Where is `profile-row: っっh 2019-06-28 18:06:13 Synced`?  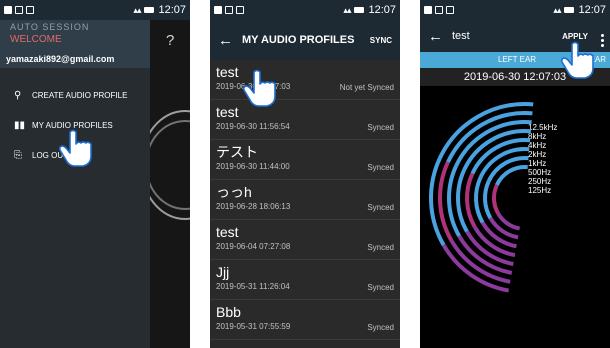 profile-row: っっh 2019-06-28 18:06:13 Synced is located at coordinates (305, 200).